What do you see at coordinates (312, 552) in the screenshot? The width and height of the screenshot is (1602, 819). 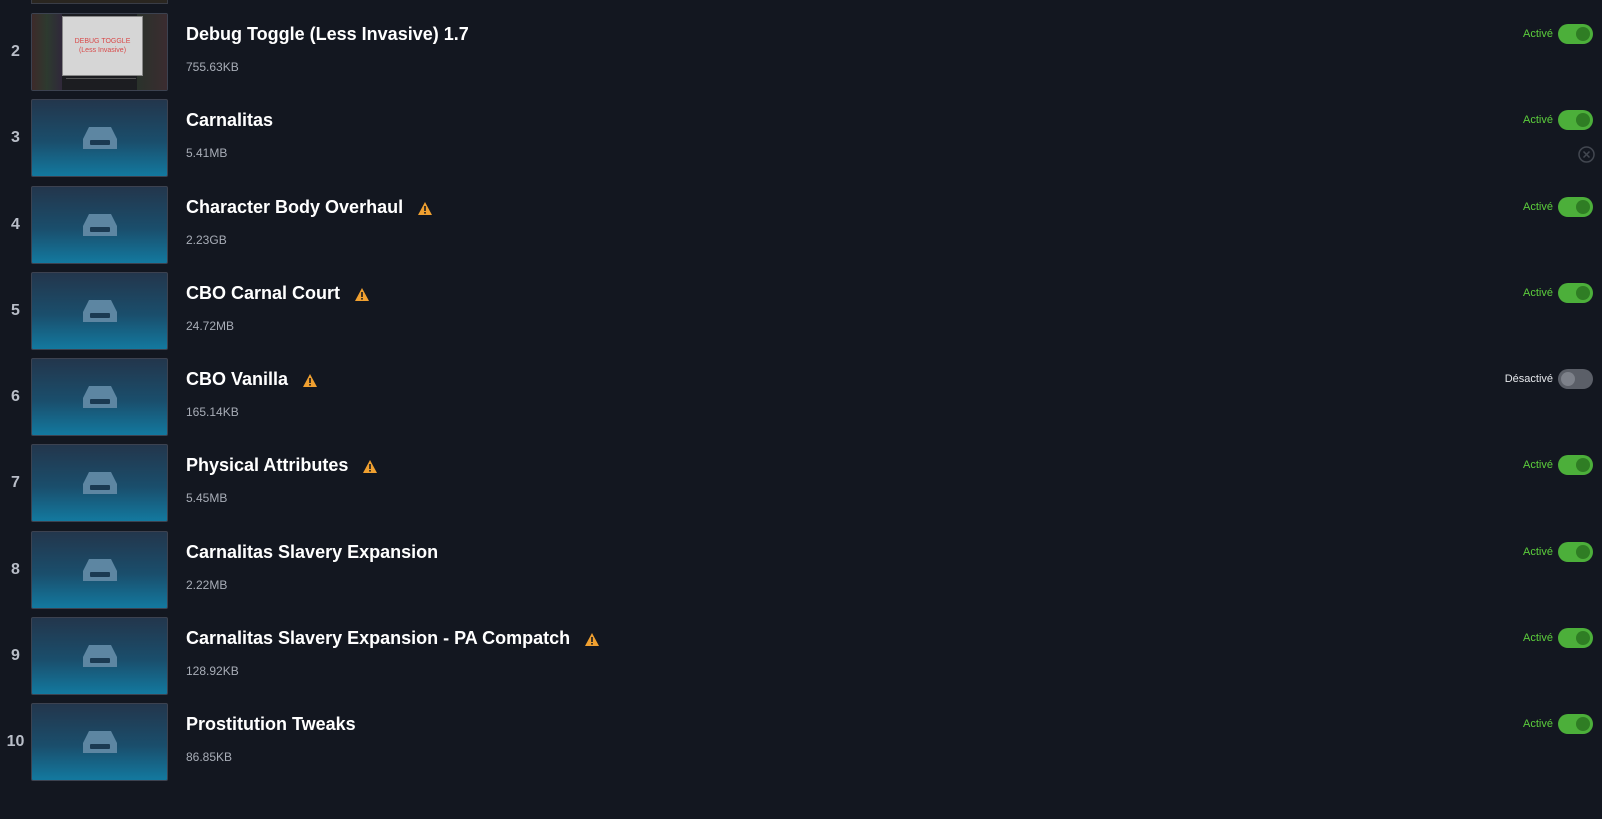 I see `mod-title: Carnalitas Slavery Expansion` at bounding box center [312, 552].